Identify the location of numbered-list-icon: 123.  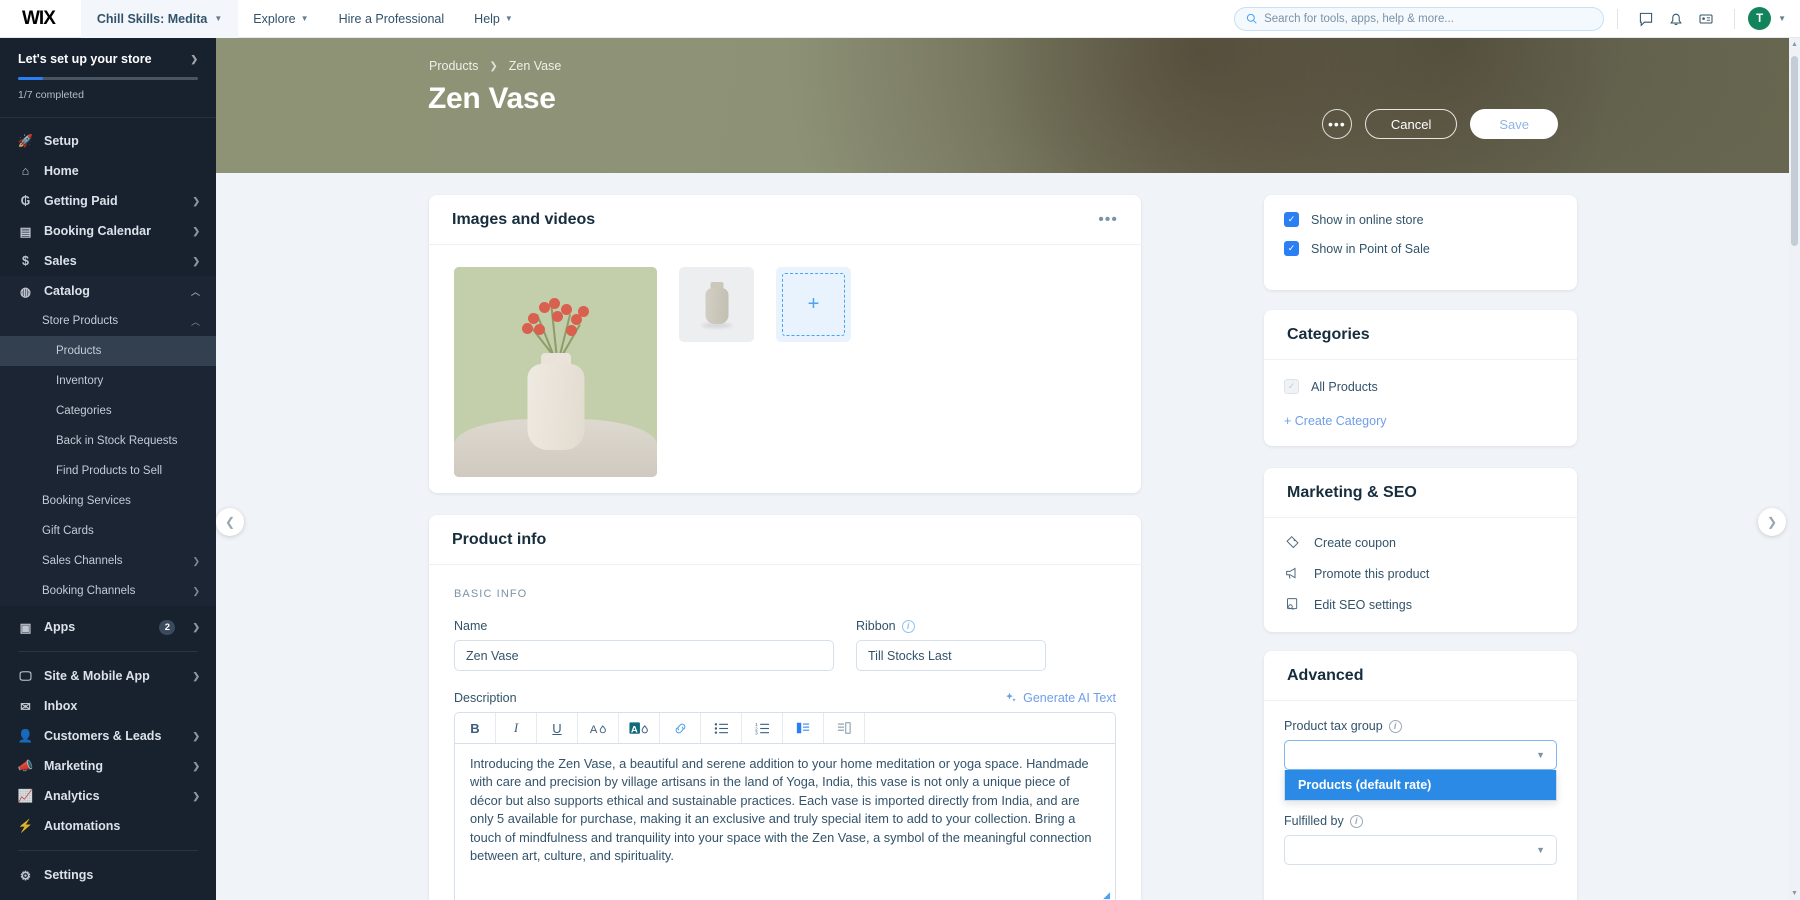
(762, 728).